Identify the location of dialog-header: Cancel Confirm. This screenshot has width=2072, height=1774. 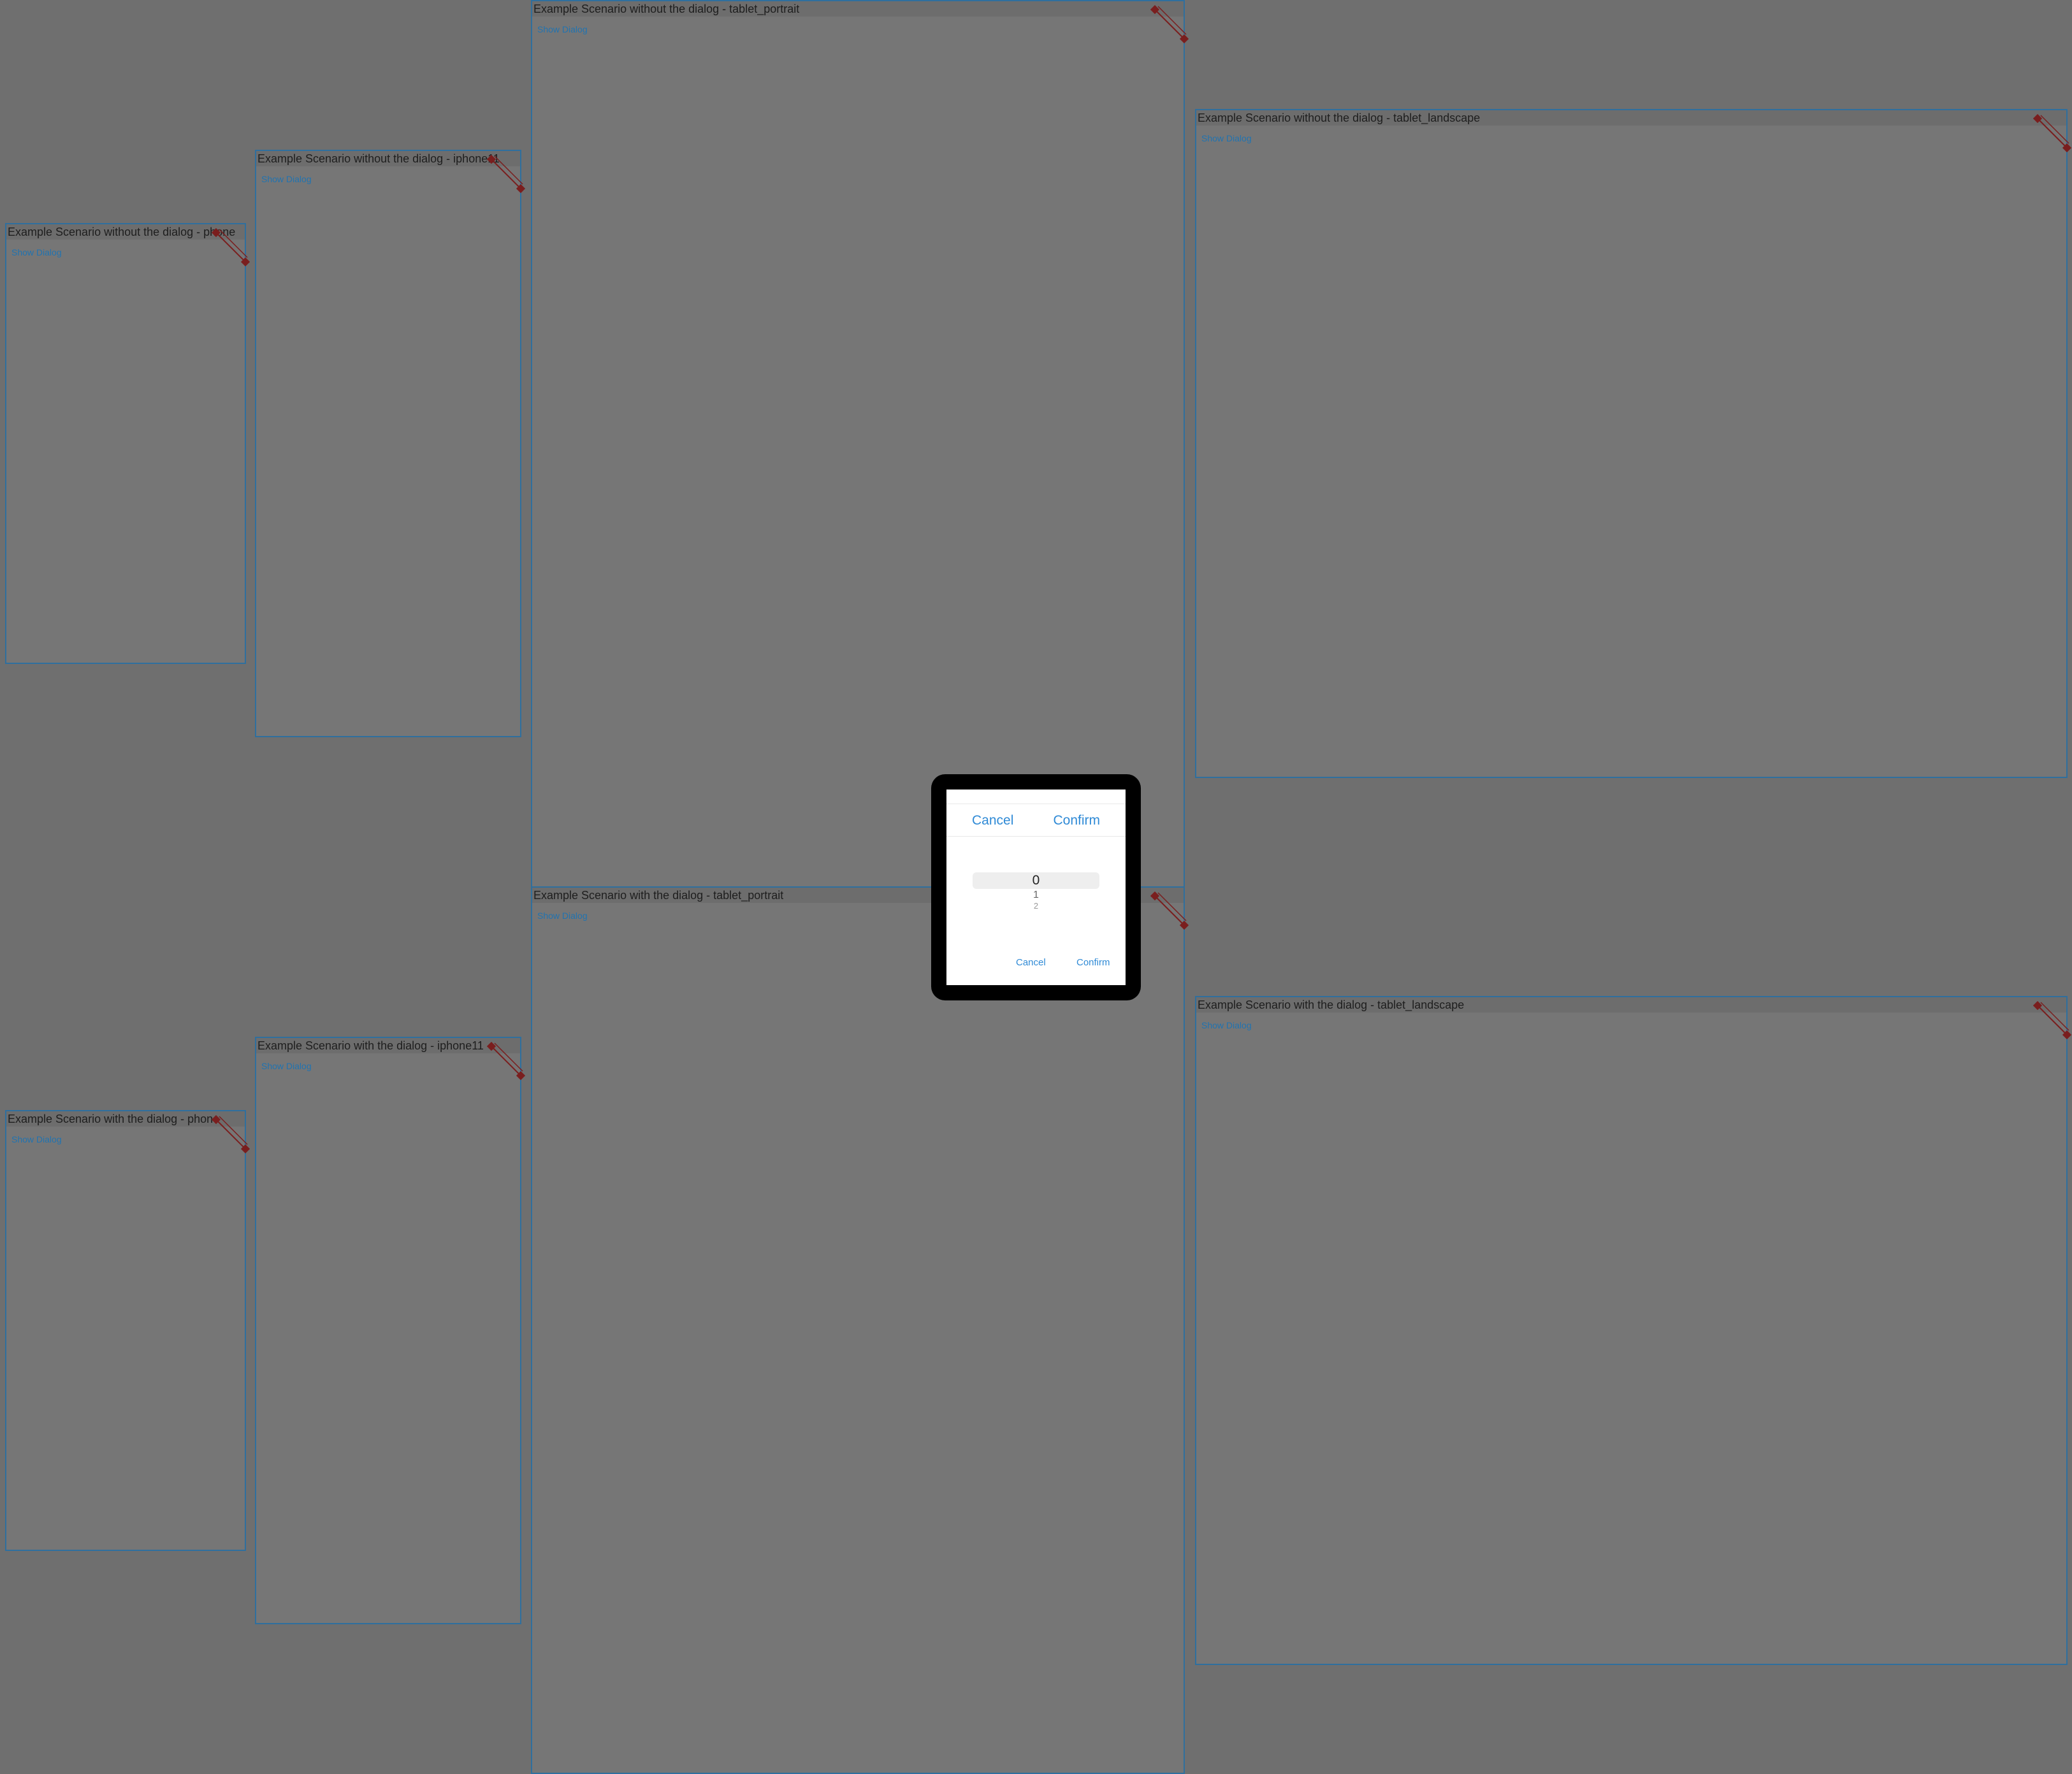
(1036, 820).